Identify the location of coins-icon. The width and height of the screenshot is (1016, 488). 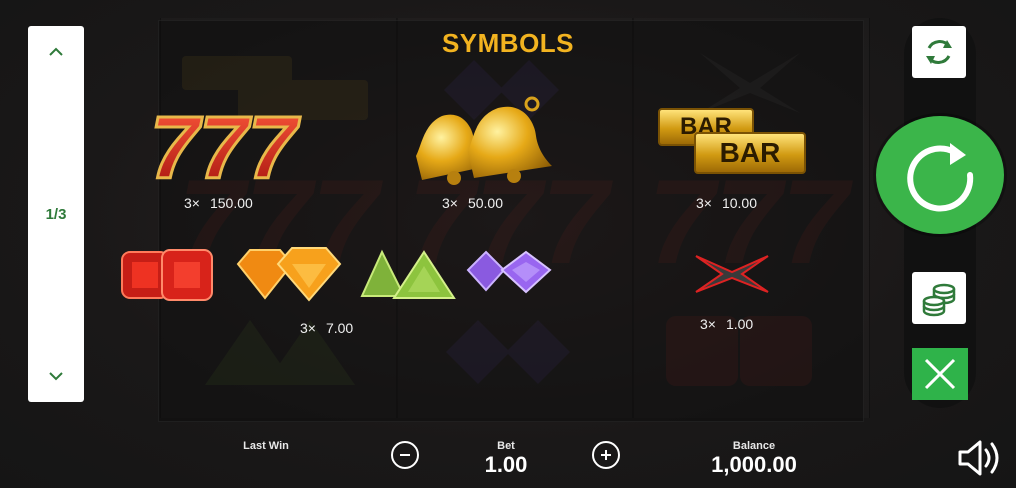
(939, 300).